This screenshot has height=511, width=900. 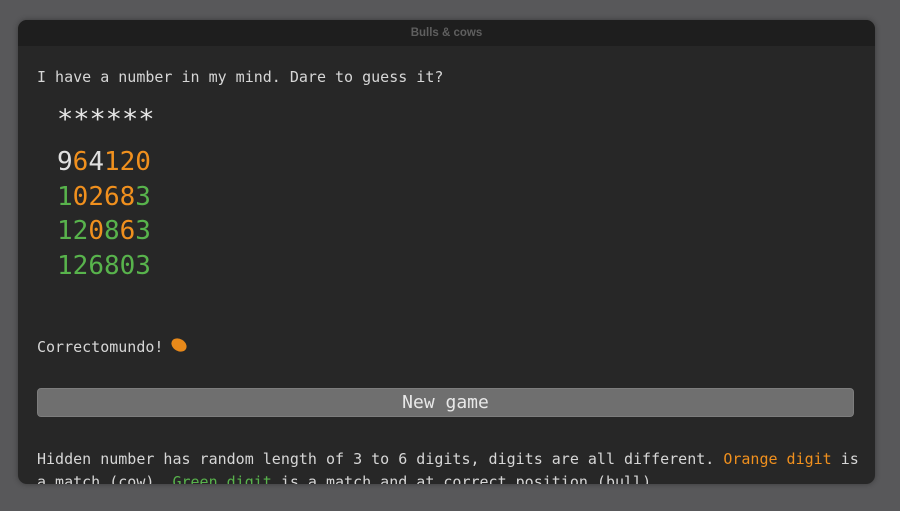 I want to click on guess-row: 102683, so click(x=104, y=197).